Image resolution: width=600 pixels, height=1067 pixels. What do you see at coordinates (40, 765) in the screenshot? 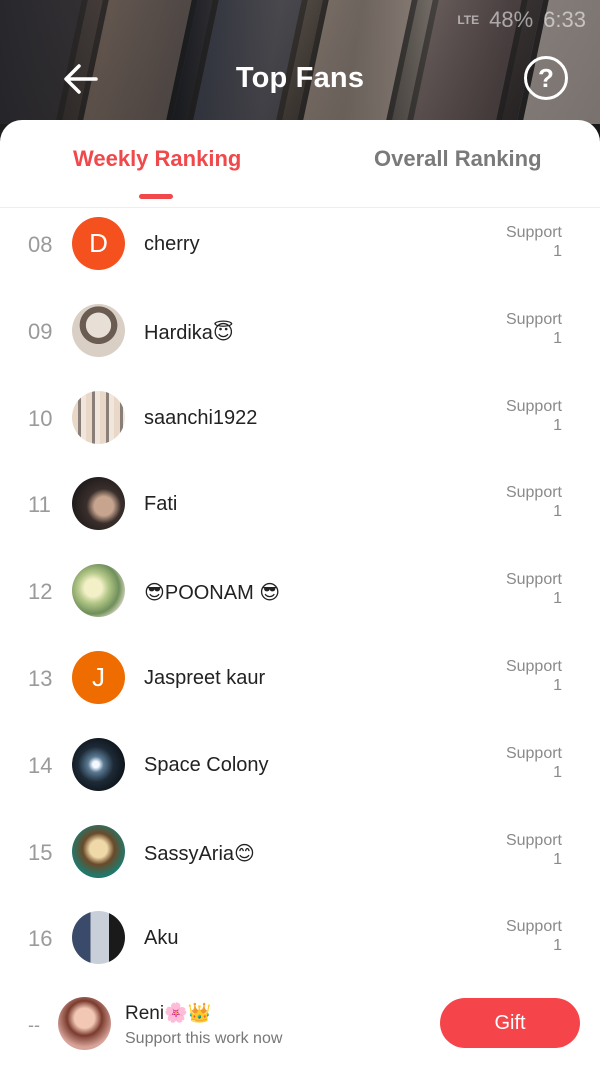
I see `rank-number: 14` at bounding box center [40, 765].